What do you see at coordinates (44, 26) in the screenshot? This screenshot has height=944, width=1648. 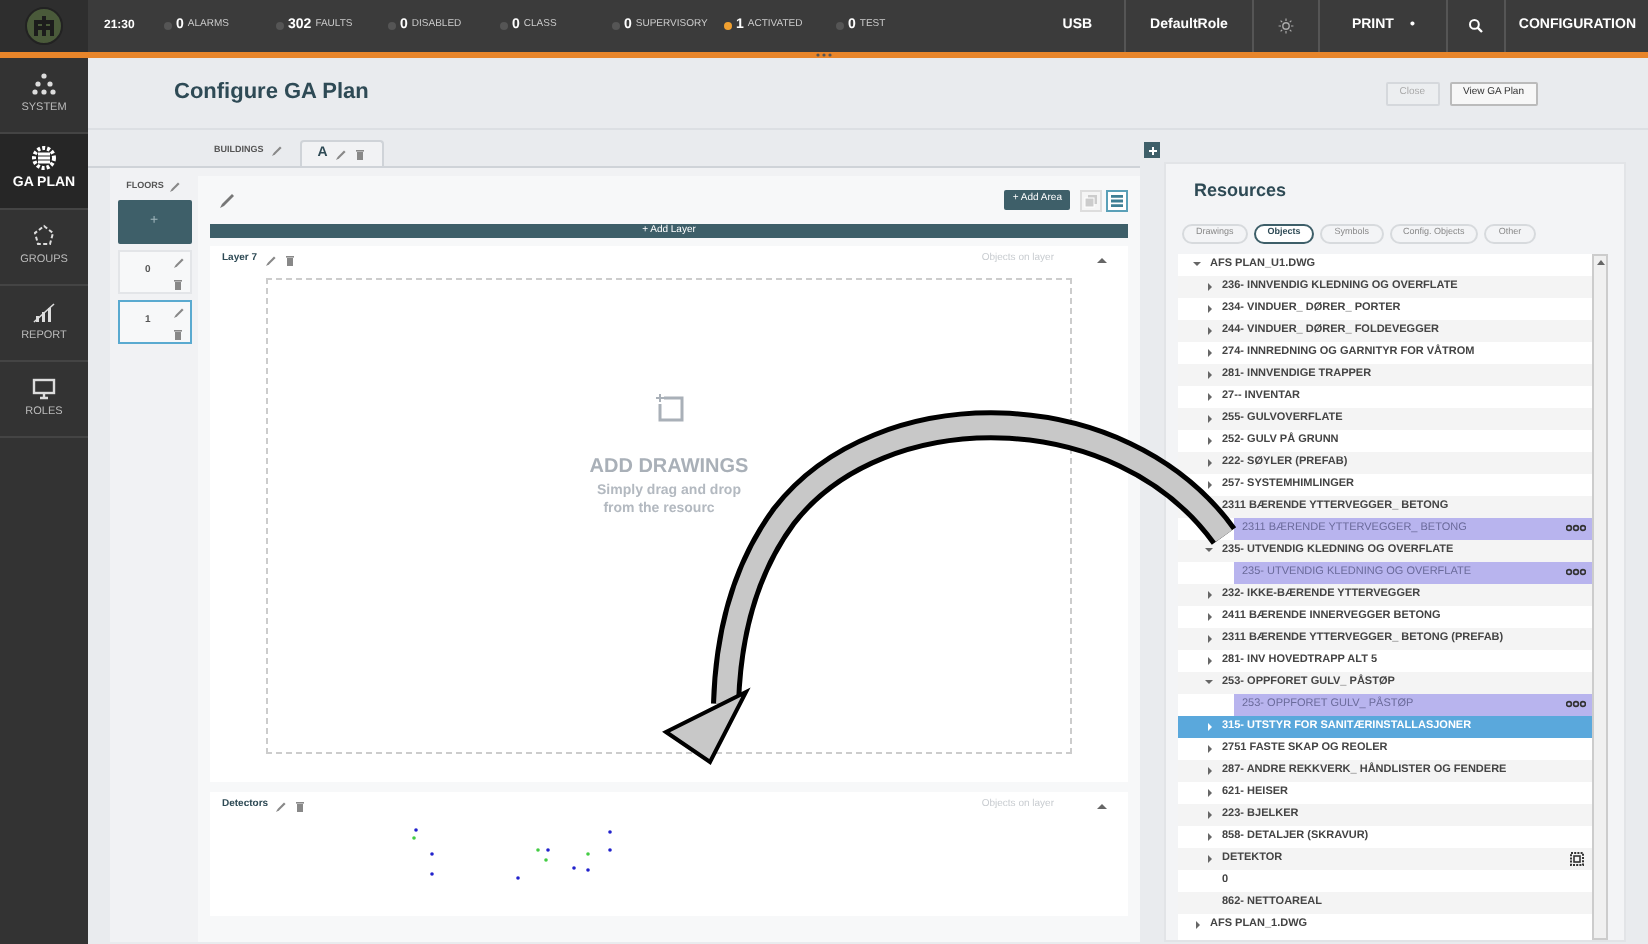 I see `logo-icon` at bounding box center [44, 26].